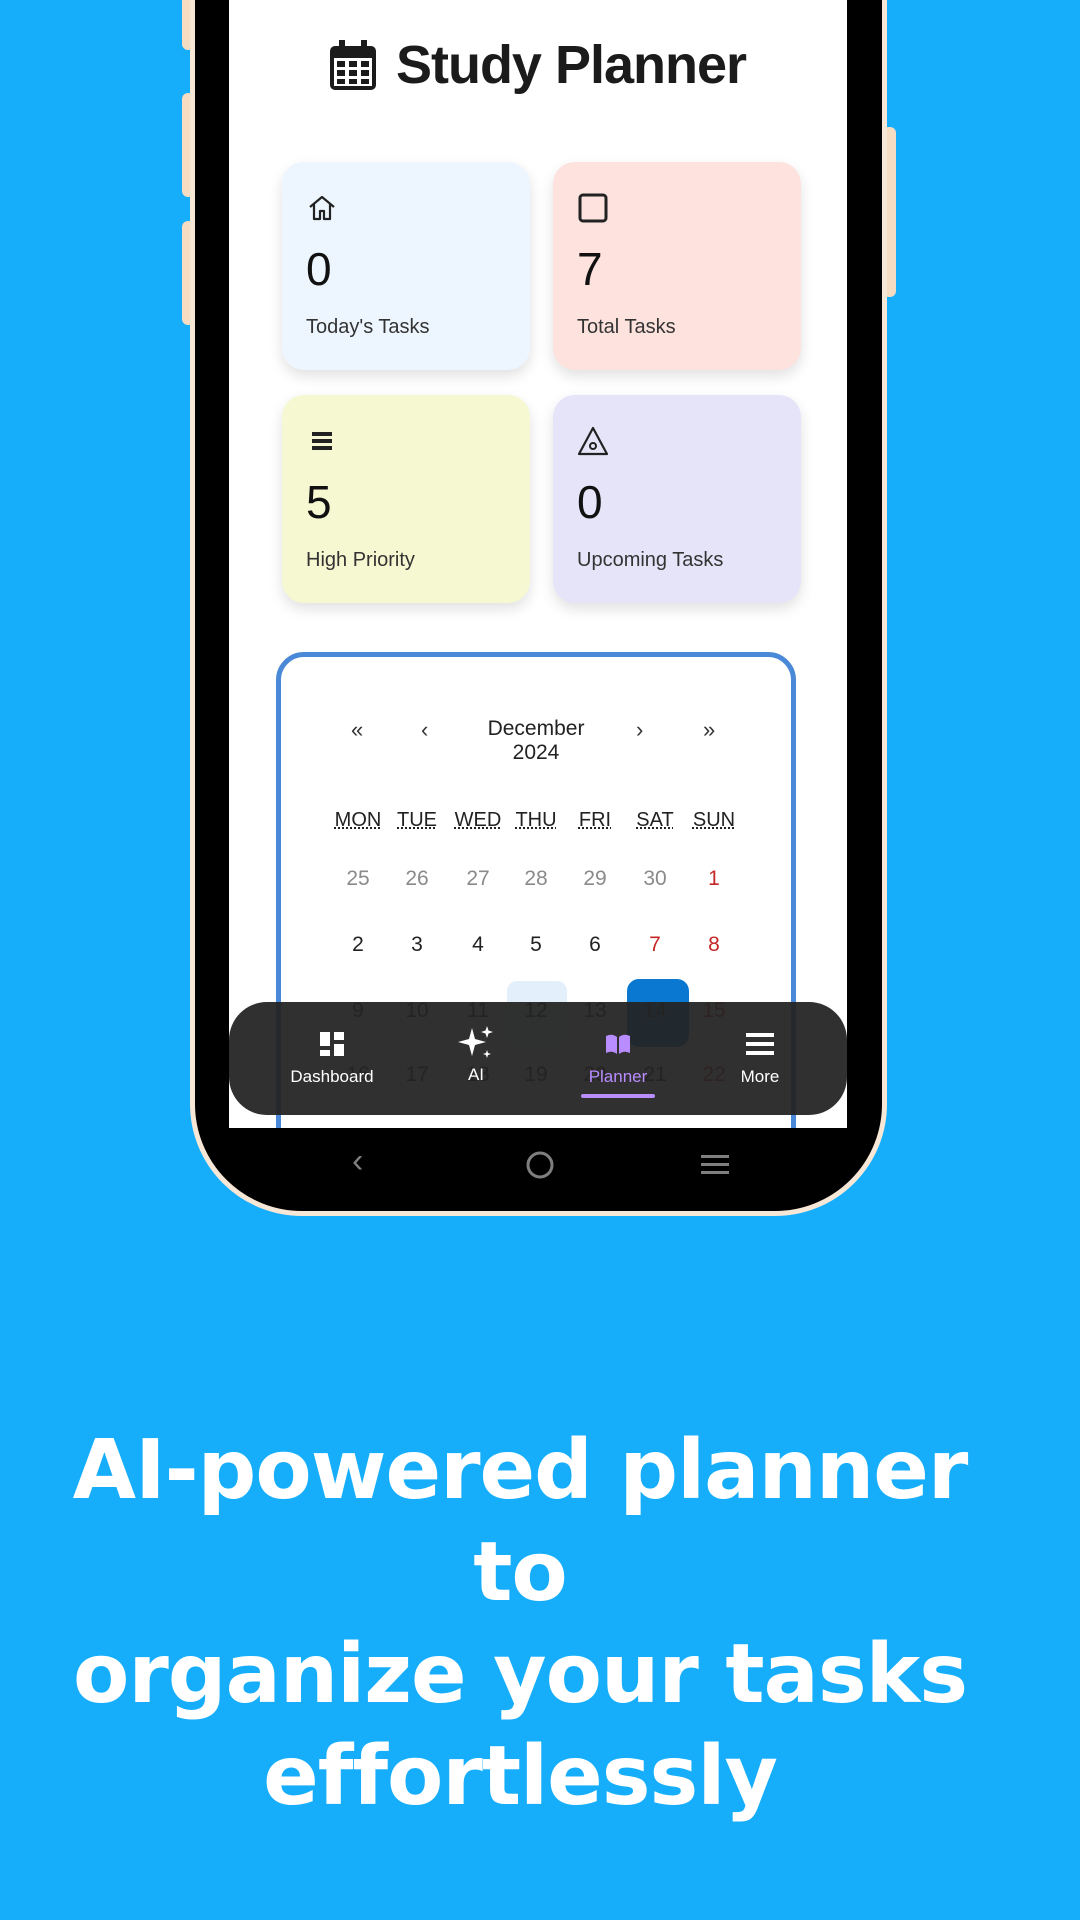 The height and width of the screenshot is (1920, 1080). Describe the element at coordinates (358, 879) in the screenshot. I see `calendar-day: 25` at that location.